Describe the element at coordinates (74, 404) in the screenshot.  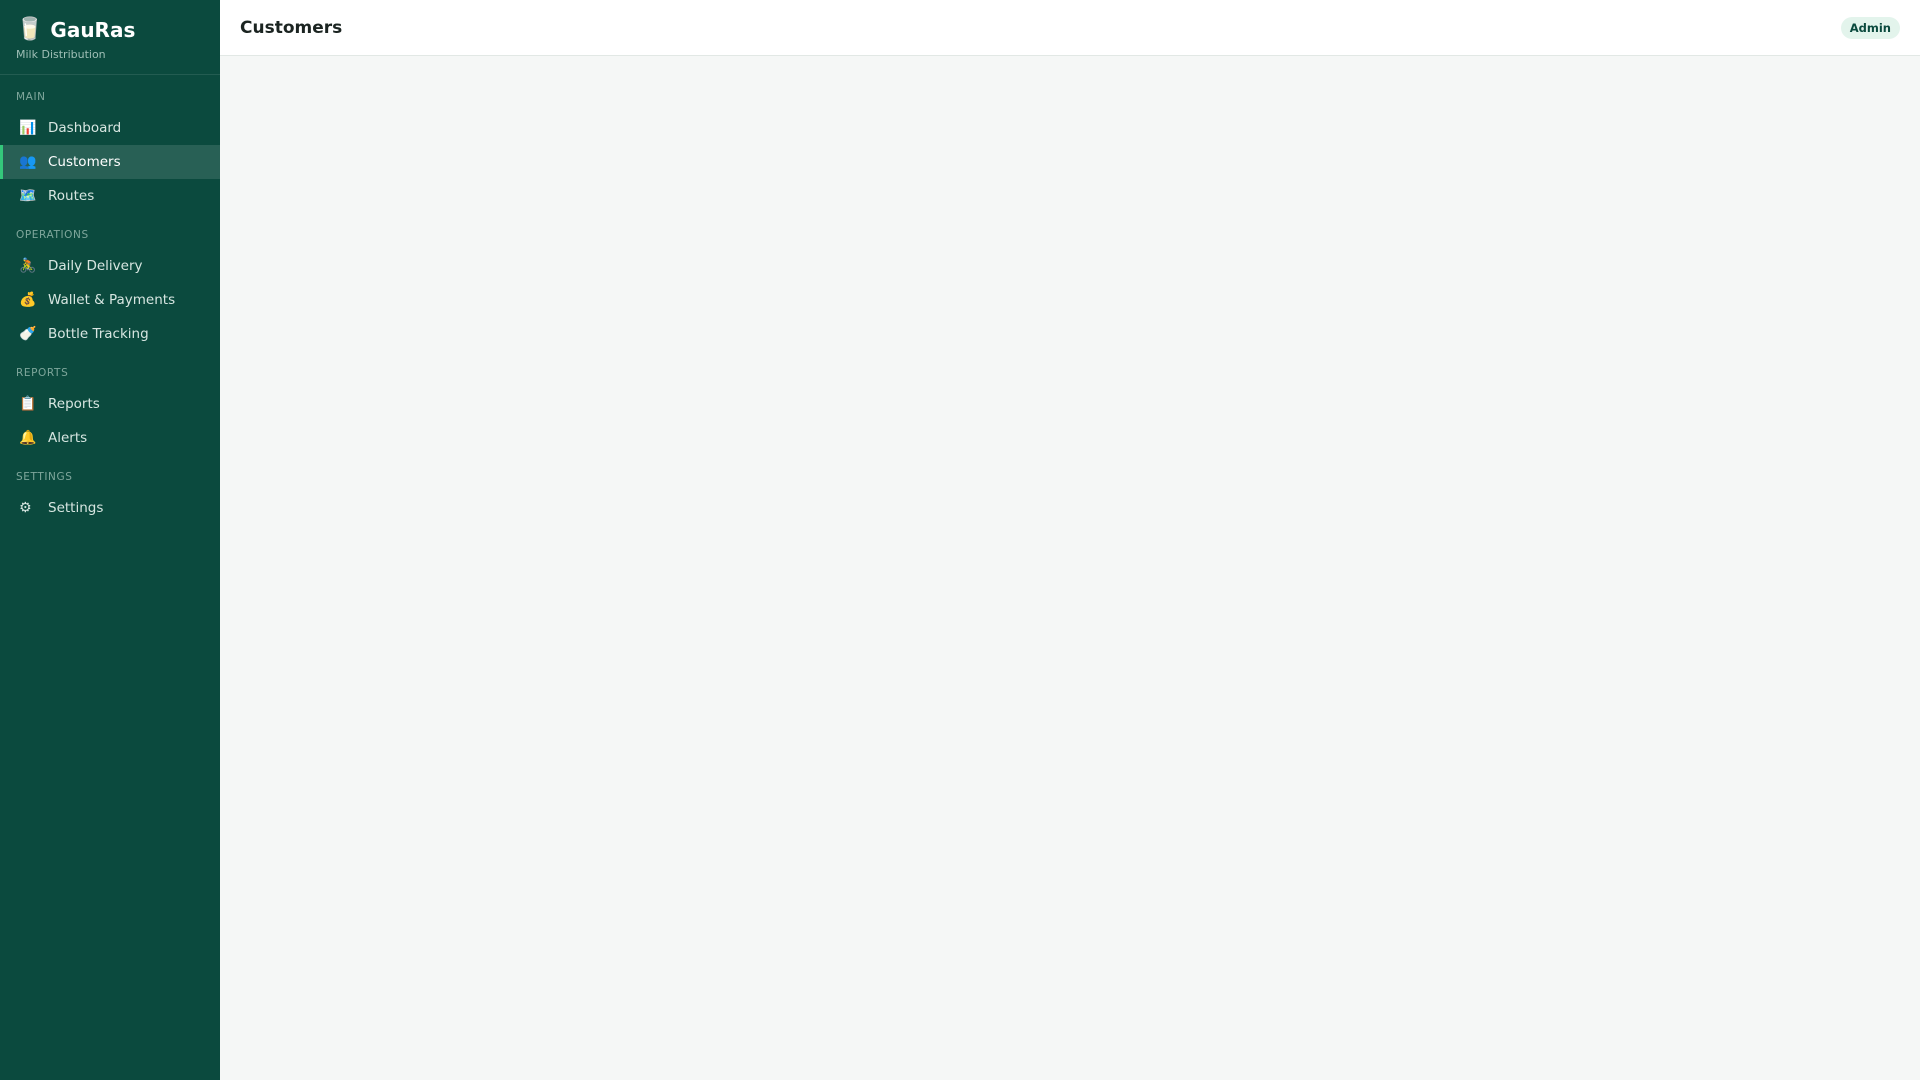
I see `sidebar-item-label: Reports` at that location.